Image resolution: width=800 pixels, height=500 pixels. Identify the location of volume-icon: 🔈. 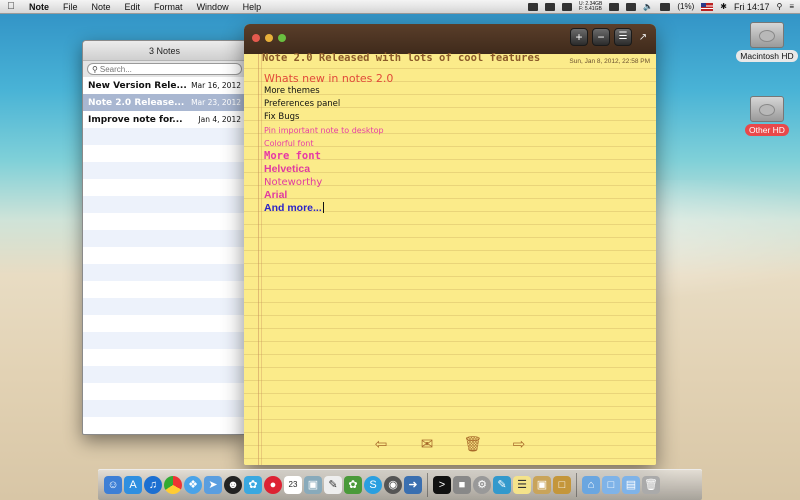
(648, 7).